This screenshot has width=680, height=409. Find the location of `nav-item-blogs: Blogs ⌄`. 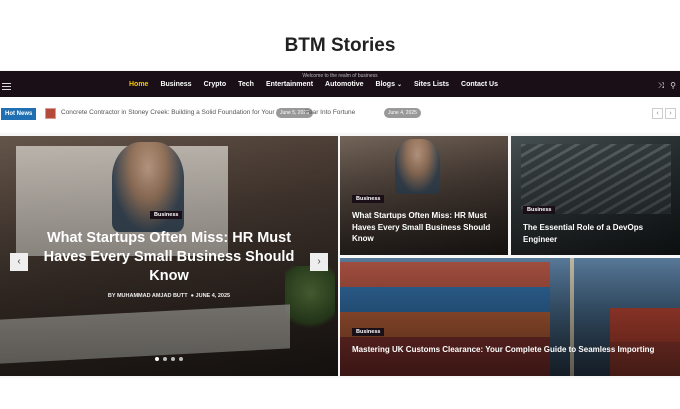

nav-item-blogs: Blogs ⌄ is located at coordinates (389, 84).